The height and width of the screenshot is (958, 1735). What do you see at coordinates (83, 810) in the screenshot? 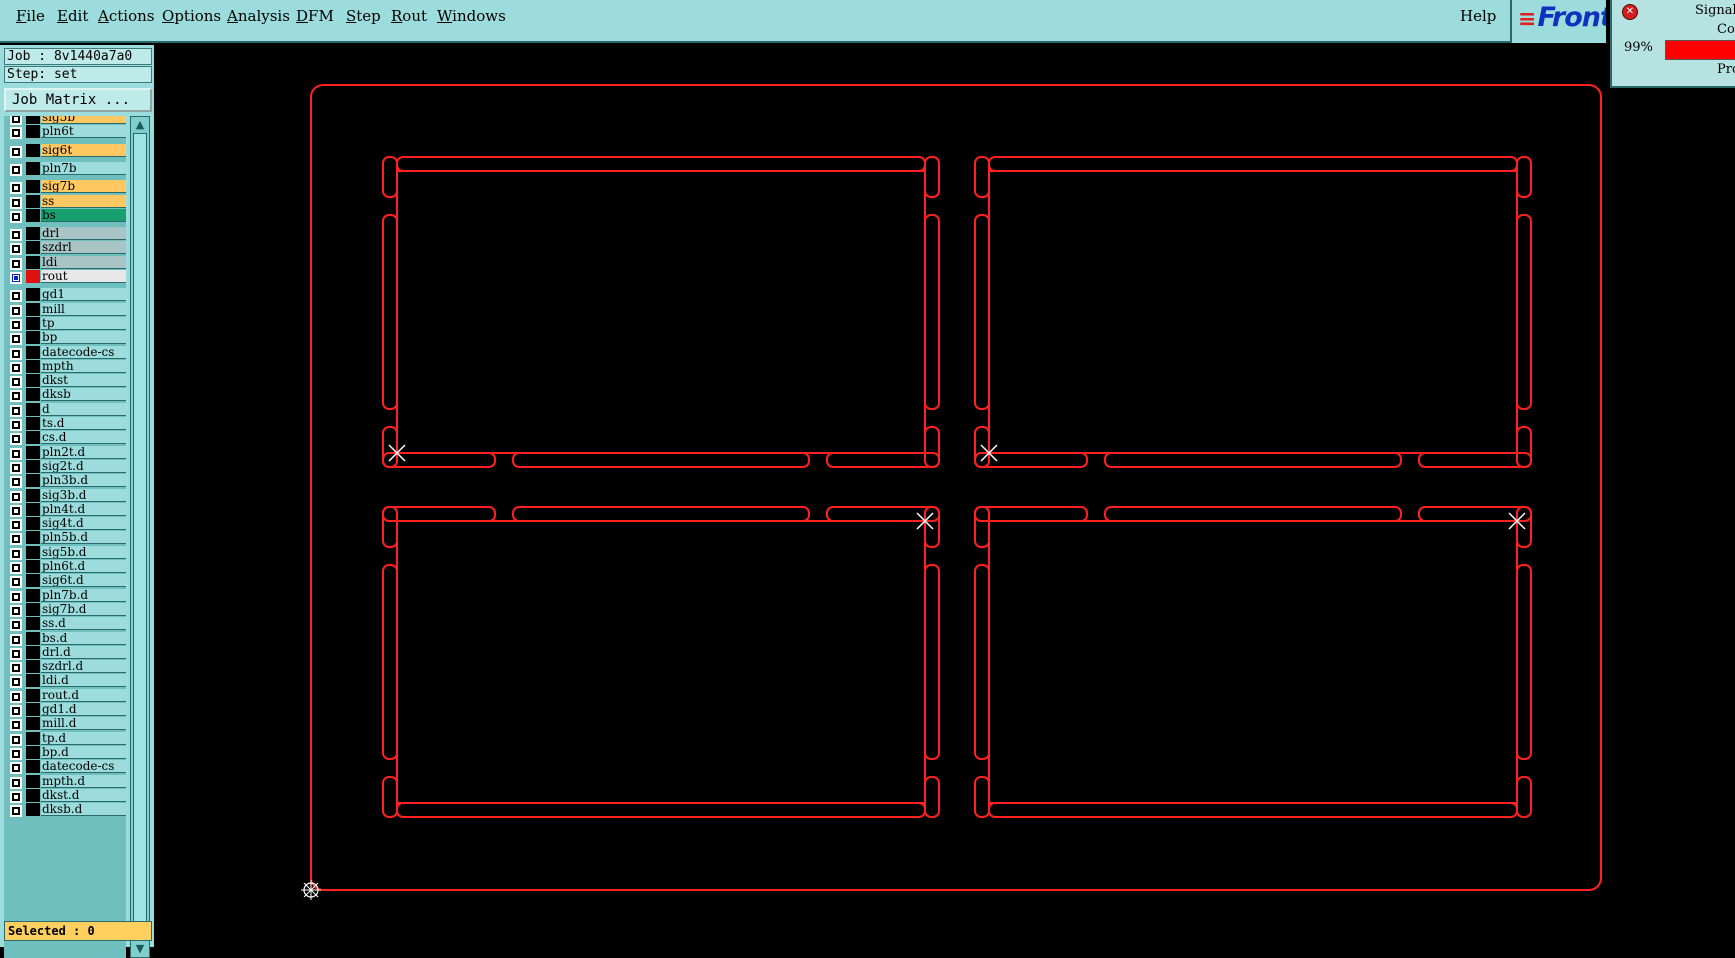
I see `layer-name: dksb.d` at bounding box center [83, 810].